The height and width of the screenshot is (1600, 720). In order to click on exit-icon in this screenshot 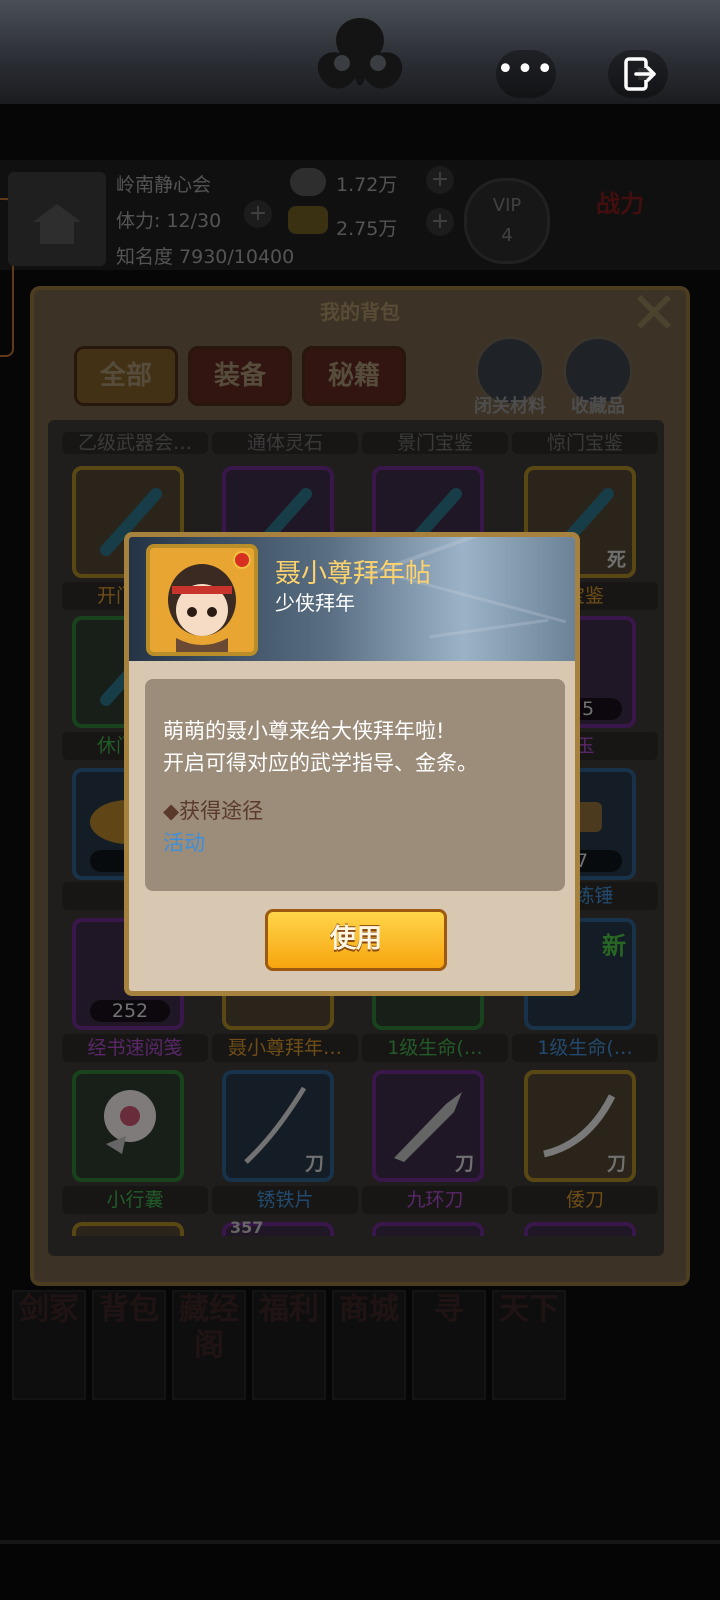, I will do `click(640, 74)`.